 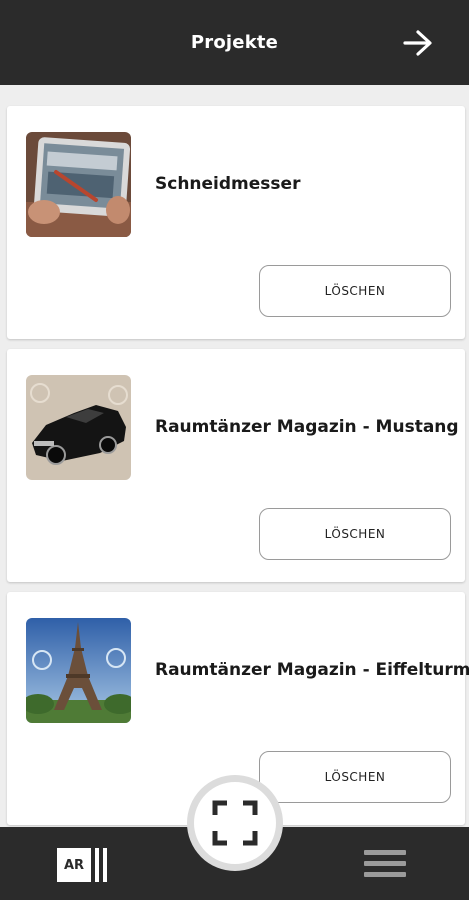 I want to click on ar-button: AR, so click(x=86, y=865).